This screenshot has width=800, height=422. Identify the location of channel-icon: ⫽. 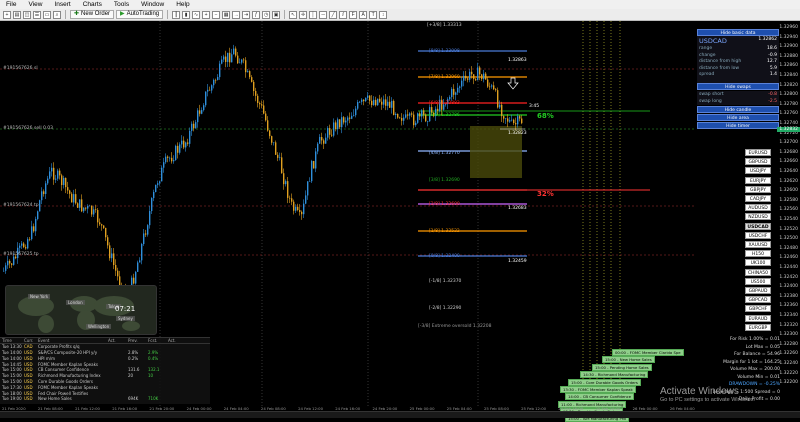
(343, 14).